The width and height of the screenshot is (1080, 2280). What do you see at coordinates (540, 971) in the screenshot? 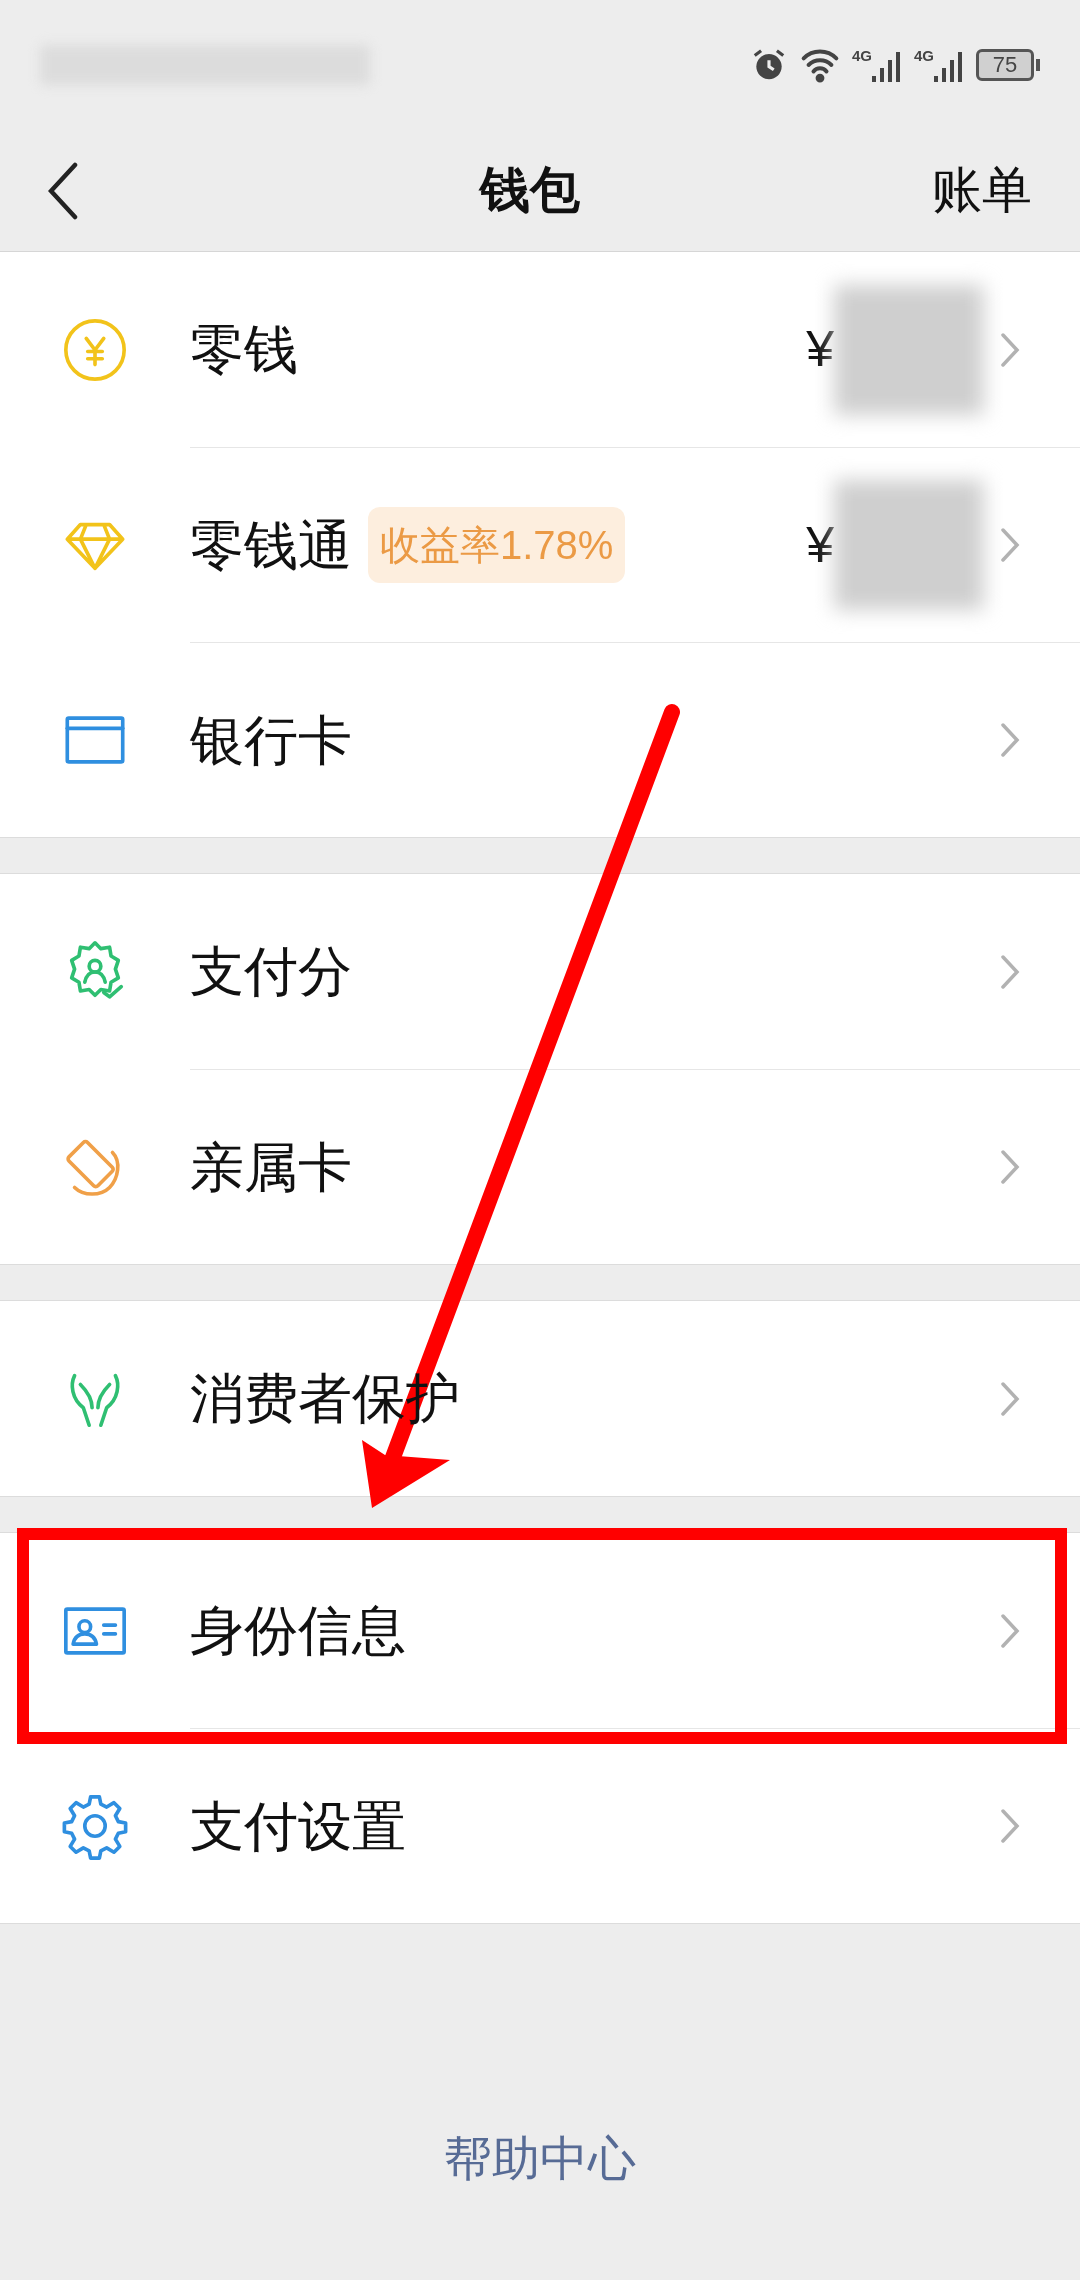
I see `menu-item: 支付分` at bounding box center [540, 971].